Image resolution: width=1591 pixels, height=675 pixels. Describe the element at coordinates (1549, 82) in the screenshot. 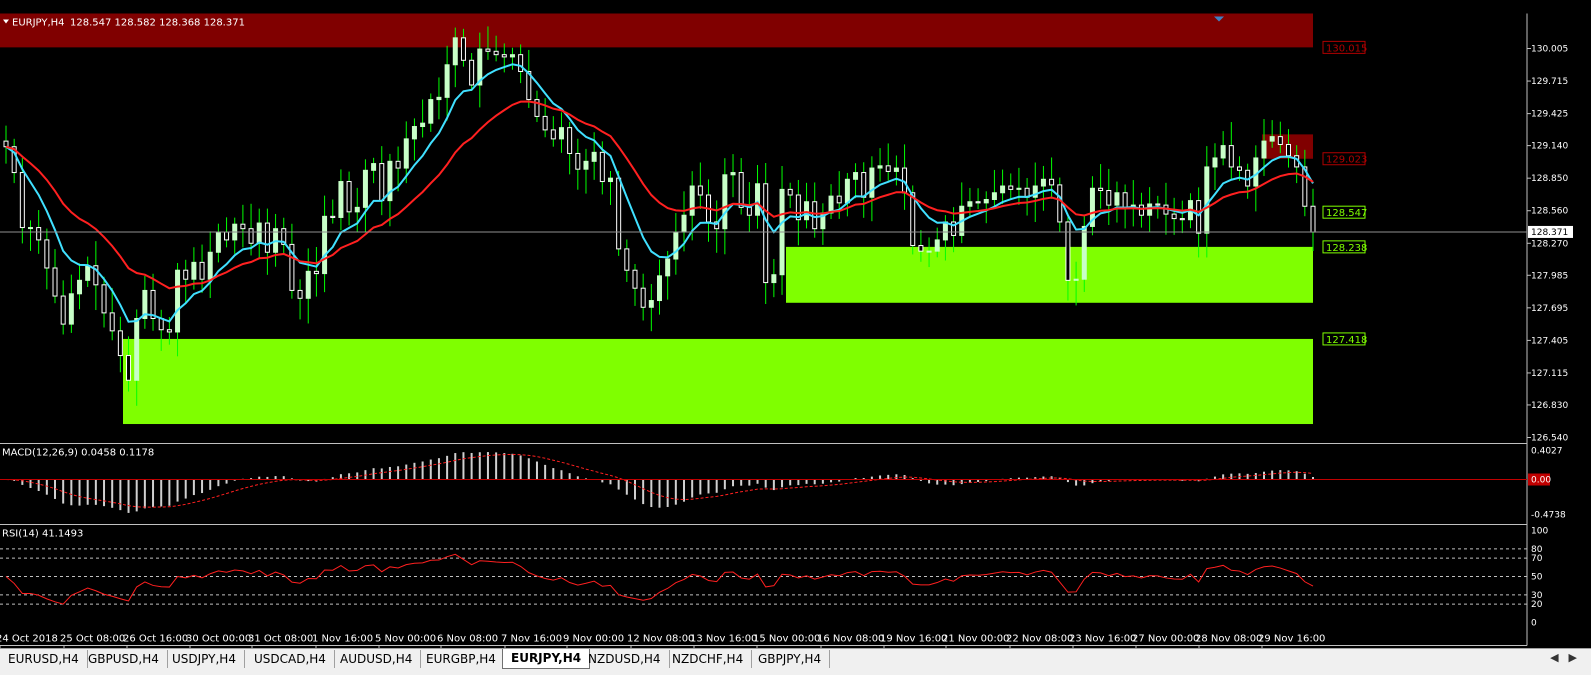

I see `price-tick-label: 129.715` at that location.